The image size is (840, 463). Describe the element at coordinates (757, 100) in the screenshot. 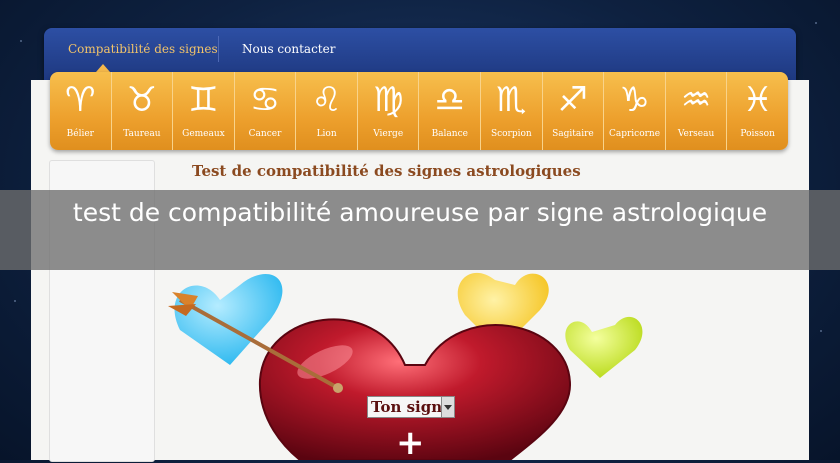

I see `zodiac-glyph-icon: ♓` at that location.